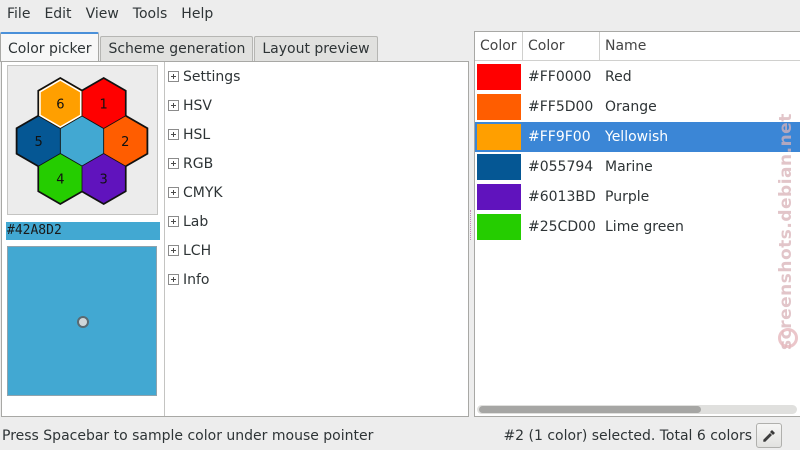  Describe the element at coordinates (316, 76) in the screenshot. I see `tree-item-settings: Settings` at that location.